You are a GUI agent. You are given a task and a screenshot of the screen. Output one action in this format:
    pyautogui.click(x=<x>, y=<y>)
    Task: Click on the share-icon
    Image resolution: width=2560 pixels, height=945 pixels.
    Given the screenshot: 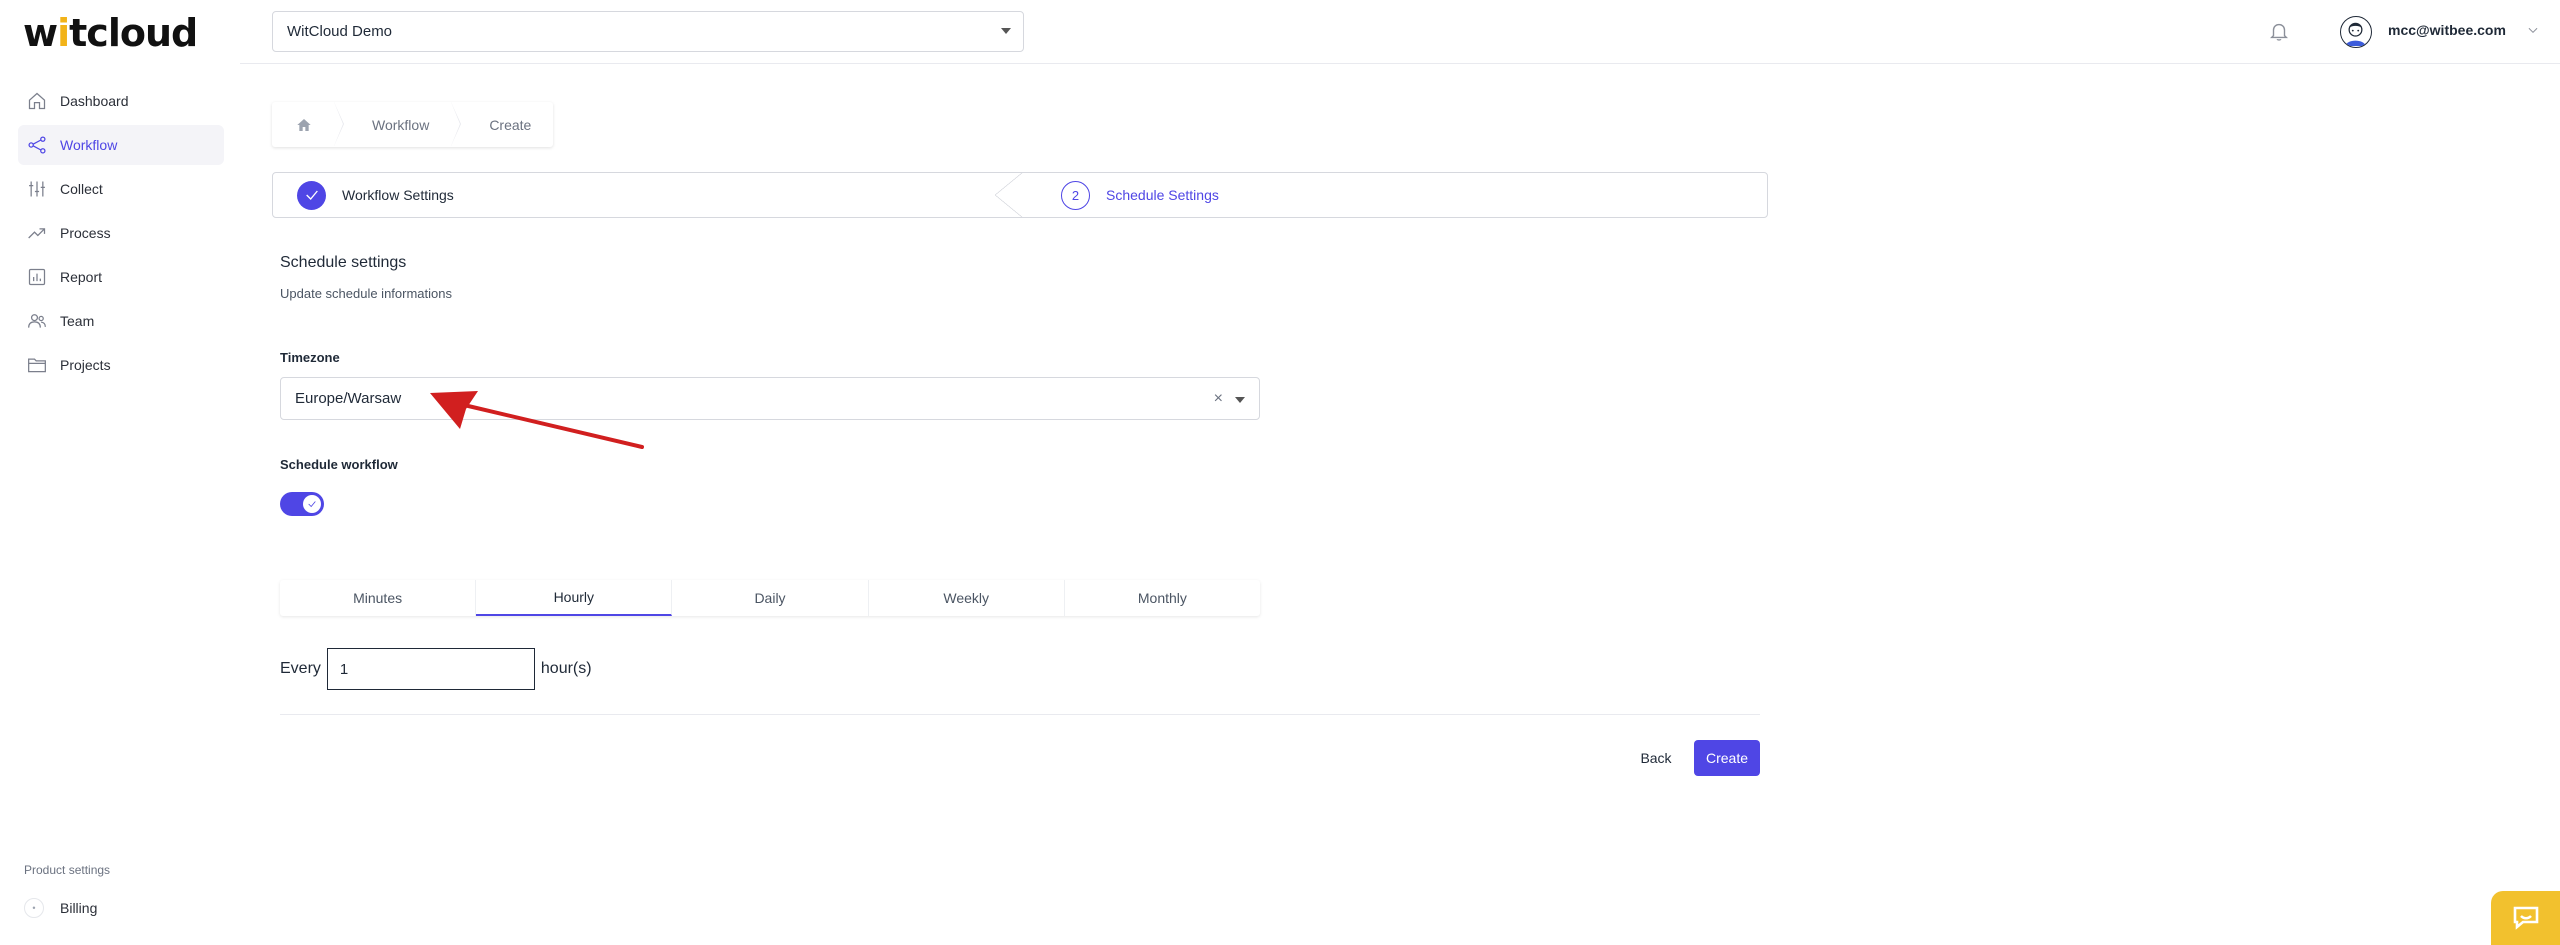 What is the action you would take?
    pyautogui.click(x=37, y=145)
    